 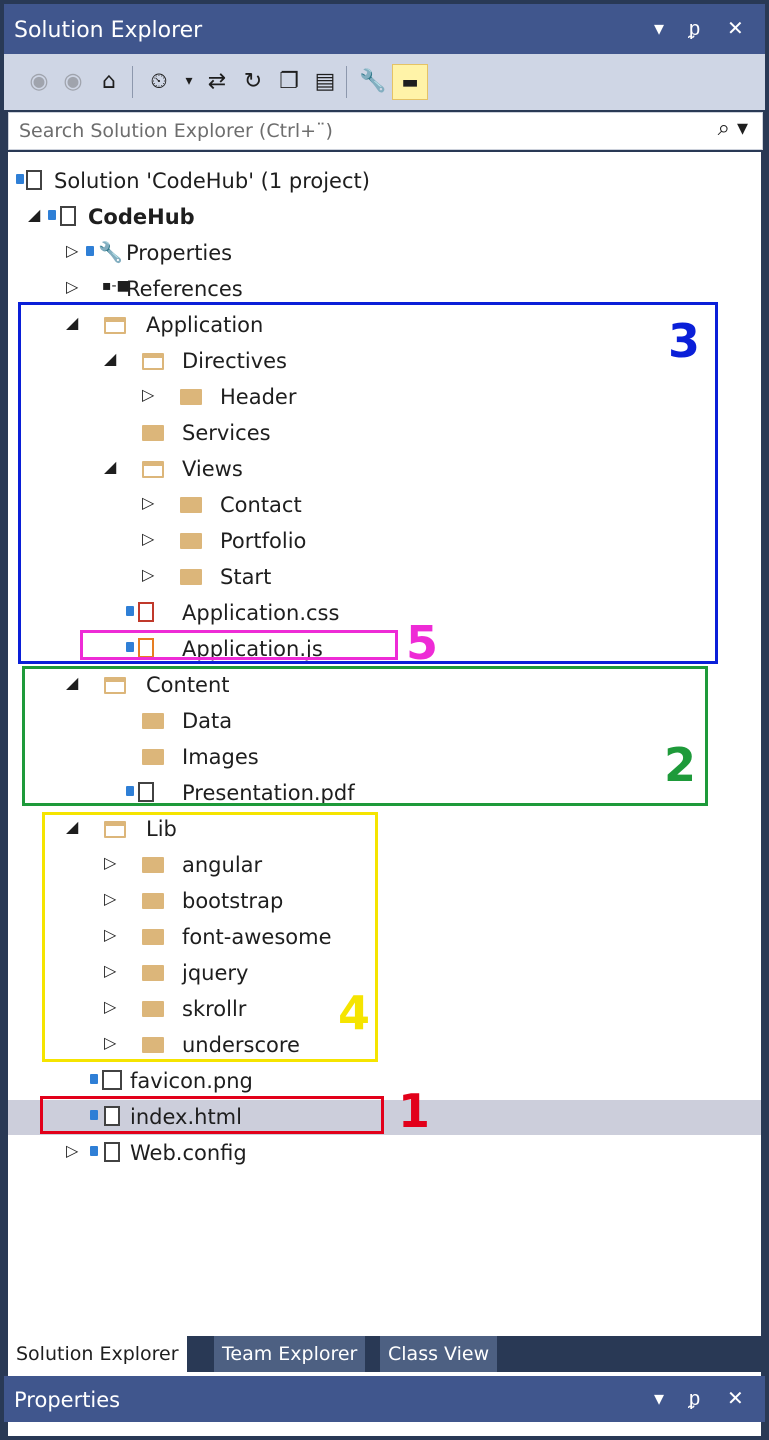 I want to click on tree-item-properties: ▷ 🔧 Properties, so click(x=384, y=253).